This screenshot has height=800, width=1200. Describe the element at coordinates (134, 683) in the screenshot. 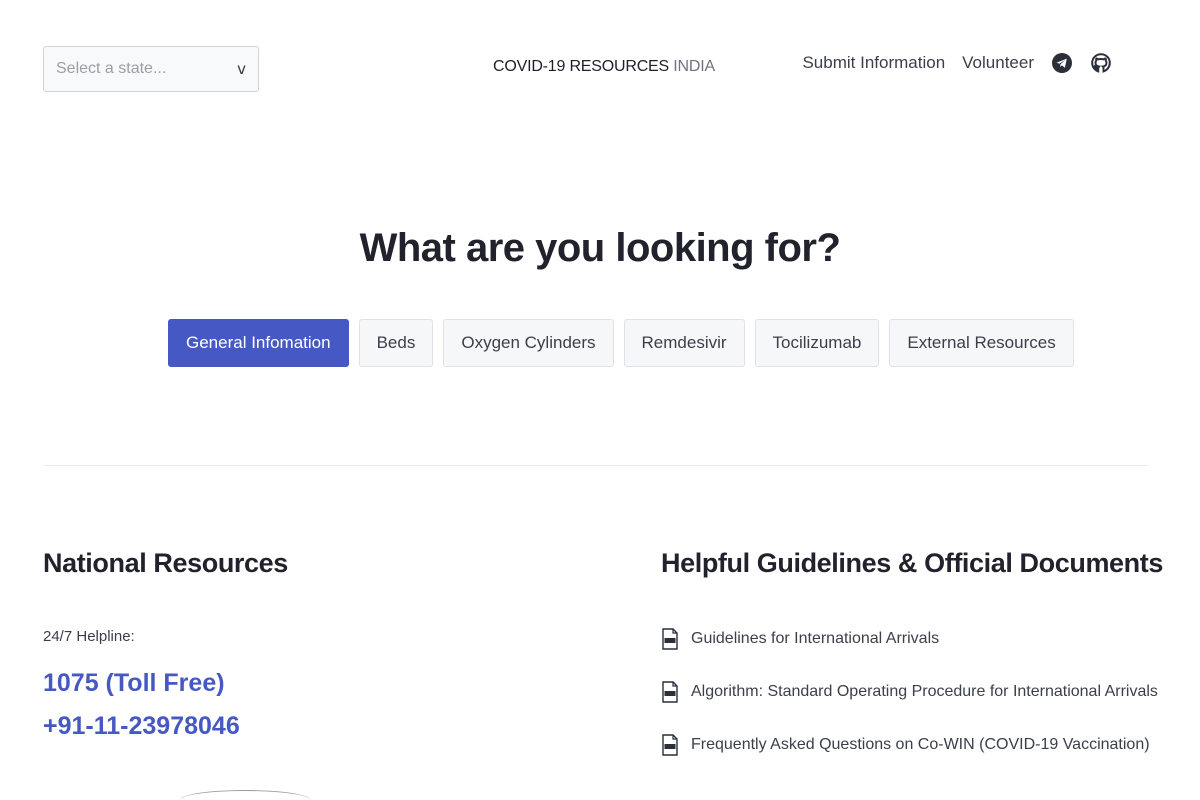

I see `toll-free-phone-link: 1075 (Toll Free)` at that location.